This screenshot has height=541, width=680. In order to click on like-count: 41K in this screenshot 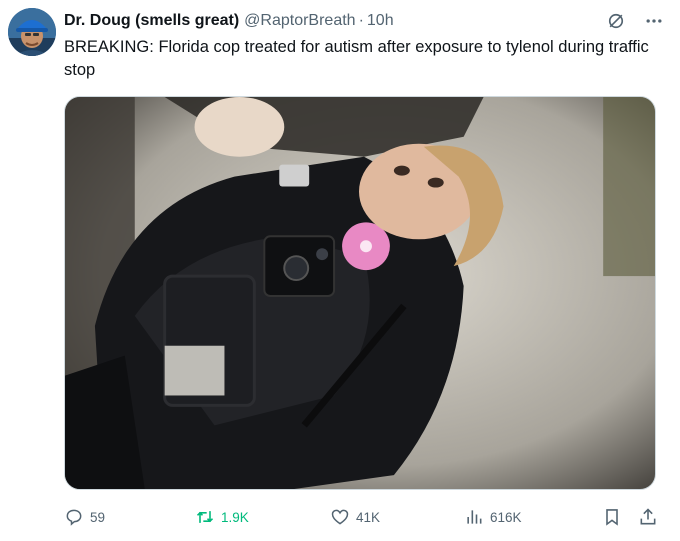, I will do `click(368, 517)`.